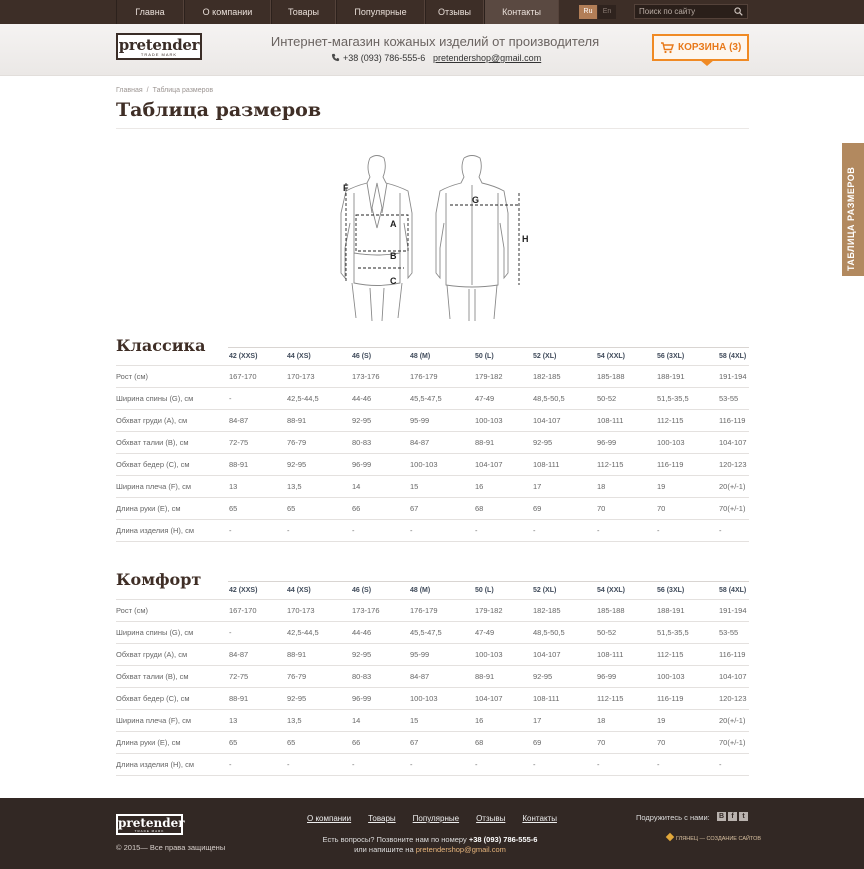  I want to click on search-icon, so click(738, 11).